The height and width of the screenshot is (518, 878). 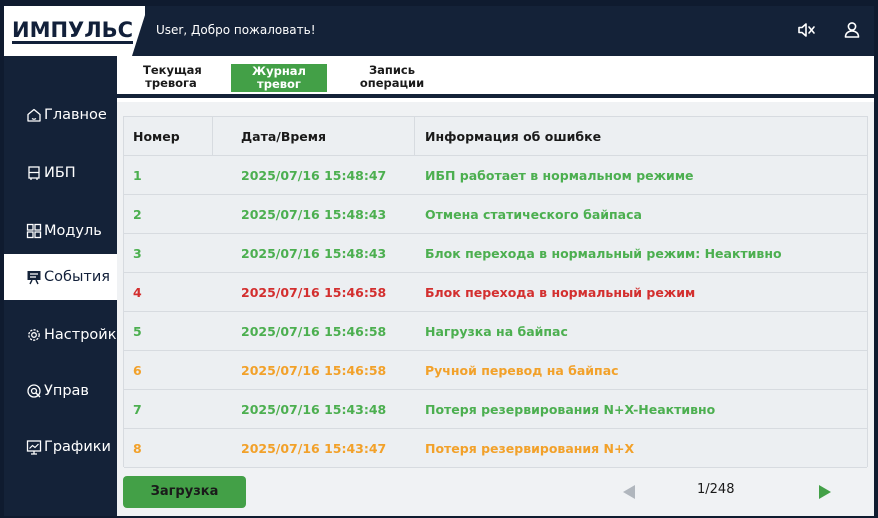 I want to click on sidebar-item-module: Модуль, so click(x=60, y=231).